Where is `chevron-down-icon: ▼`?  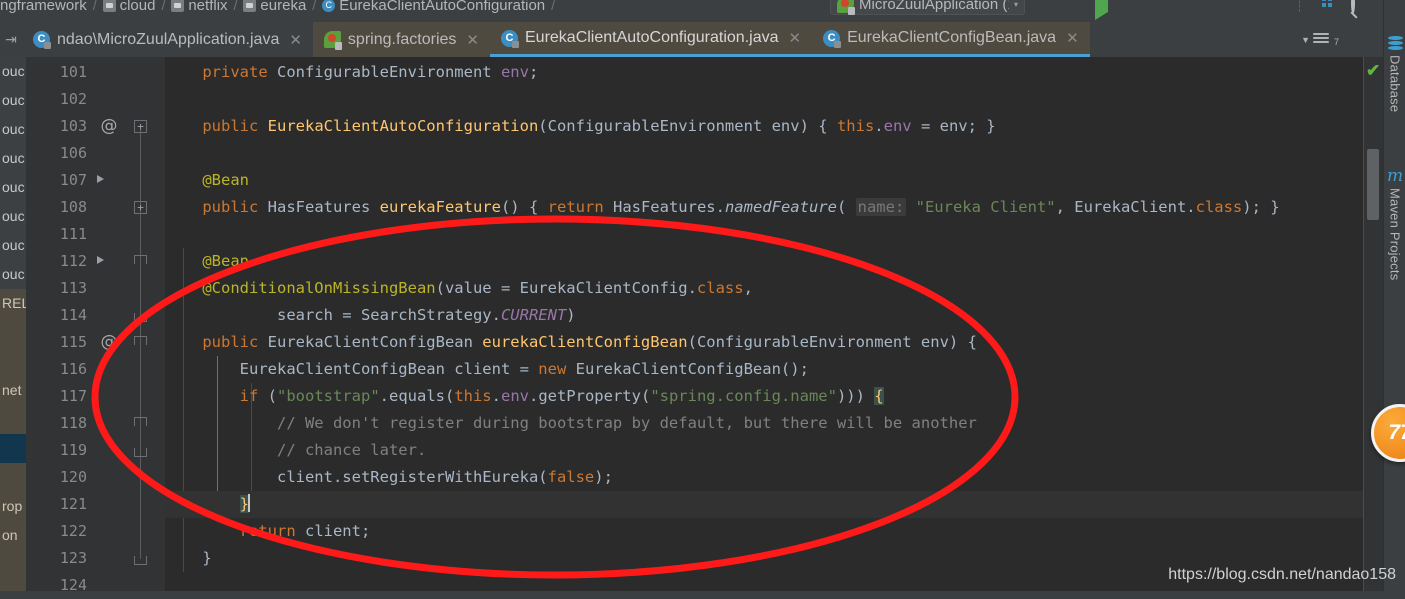
chevron-down-icon: ▼ is located at coordinates (1305, 40).